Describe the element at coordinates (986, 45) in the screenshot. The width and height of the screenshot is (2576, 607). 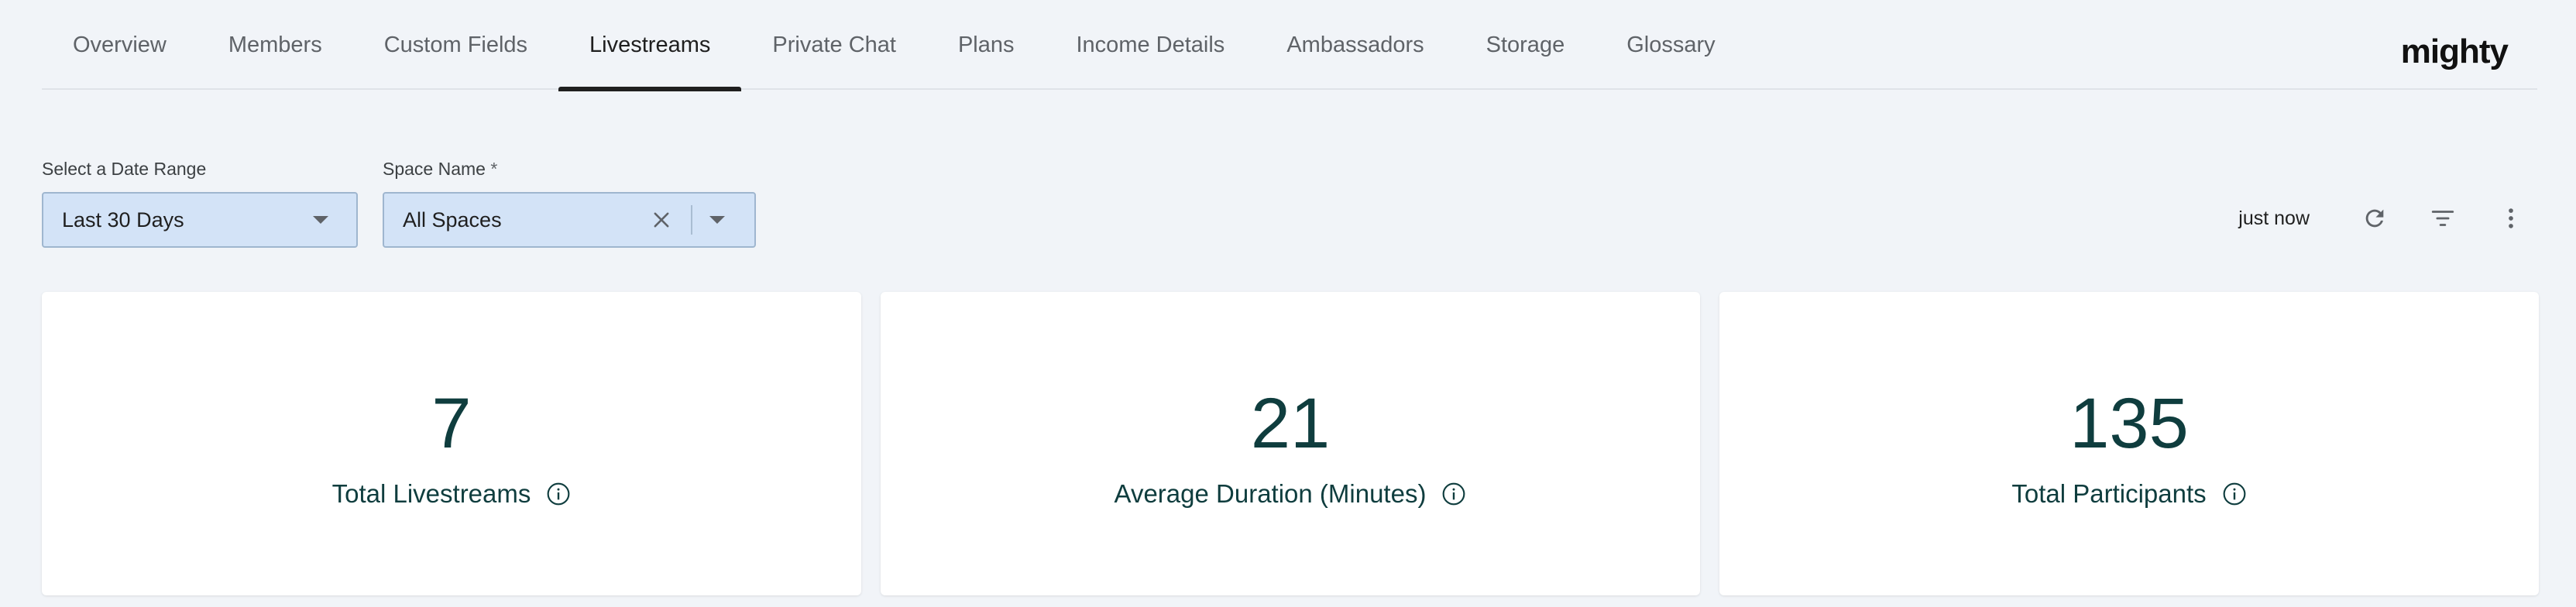
I see `tab-plans: Plans` at that location.